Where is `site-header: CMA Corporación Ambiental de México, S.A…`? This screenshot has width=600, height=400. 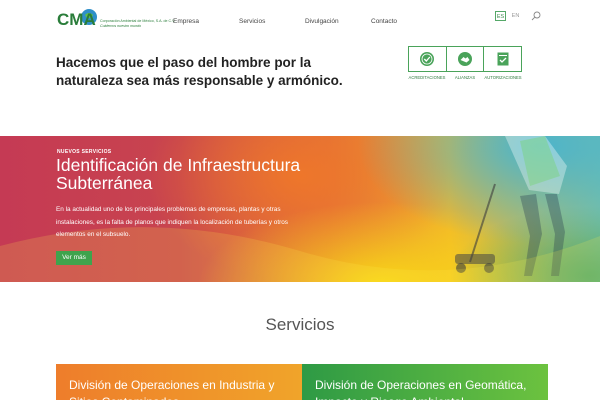
site-header: CMA Corporación Ambiental de México, S.A… is located at coordinates (300, 22).